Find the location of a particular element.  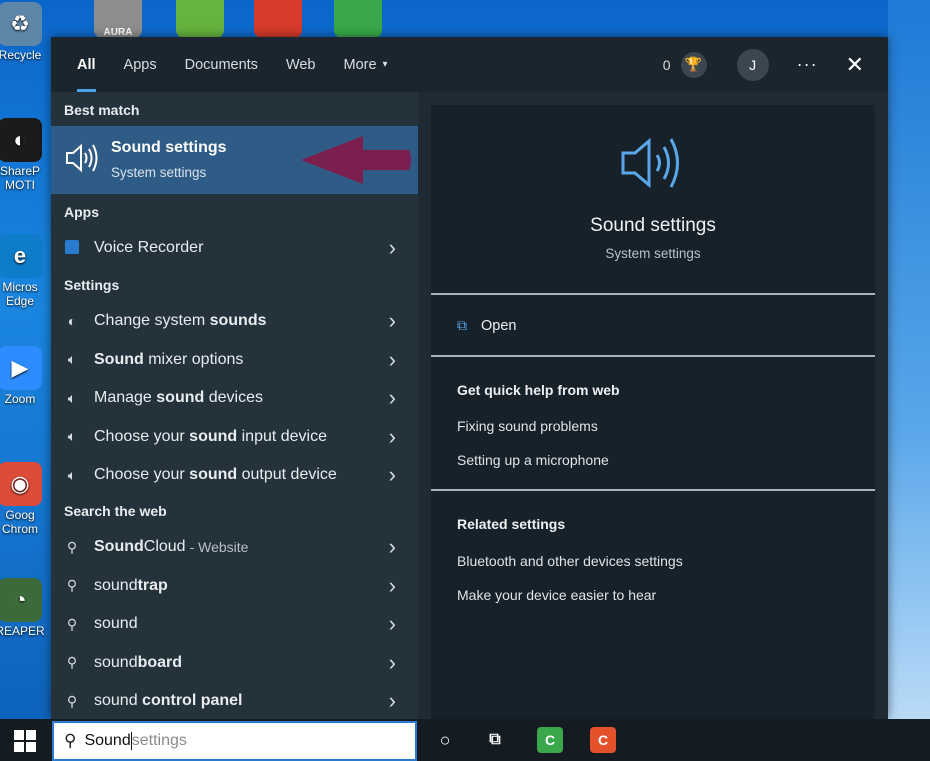

open-action: ⧉ Open is located at coordinates (486, 325).